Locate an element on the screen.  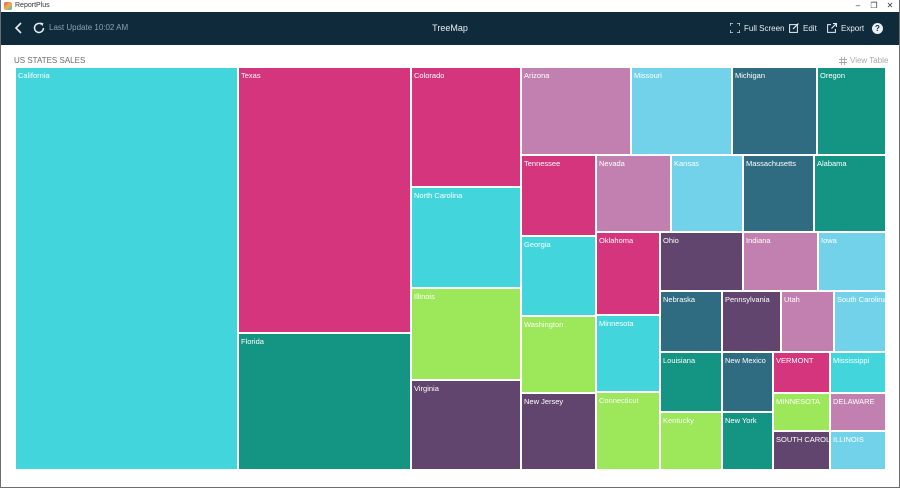
help-icon: ? is located at coordinates (877, 28).